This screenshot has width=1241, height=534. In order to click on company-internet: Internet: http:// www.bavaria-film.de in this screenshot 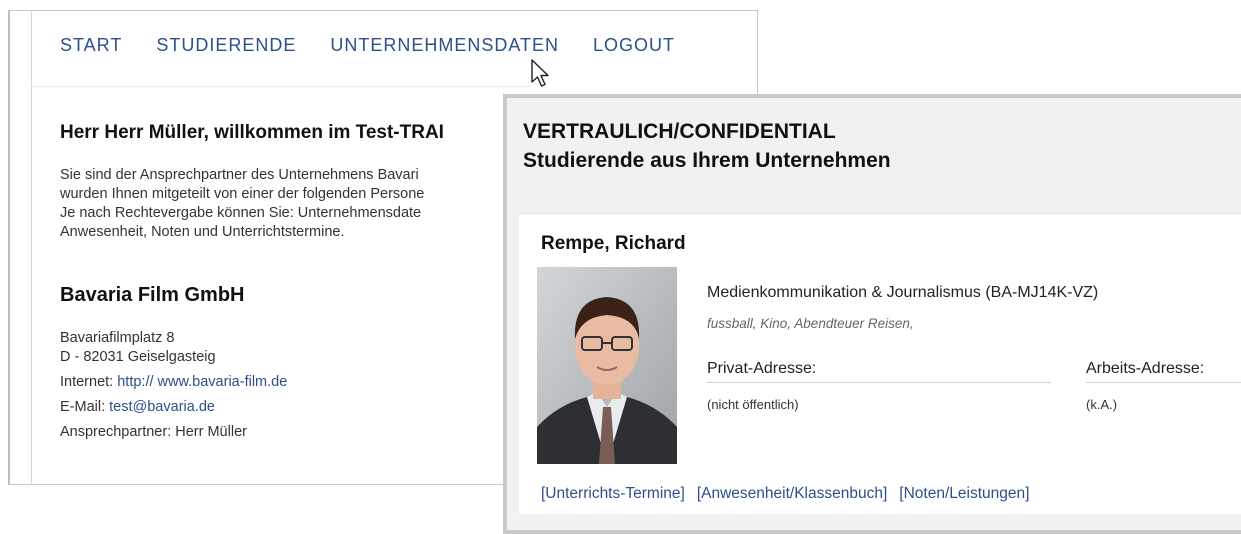, I will do `click(173, 382)`.